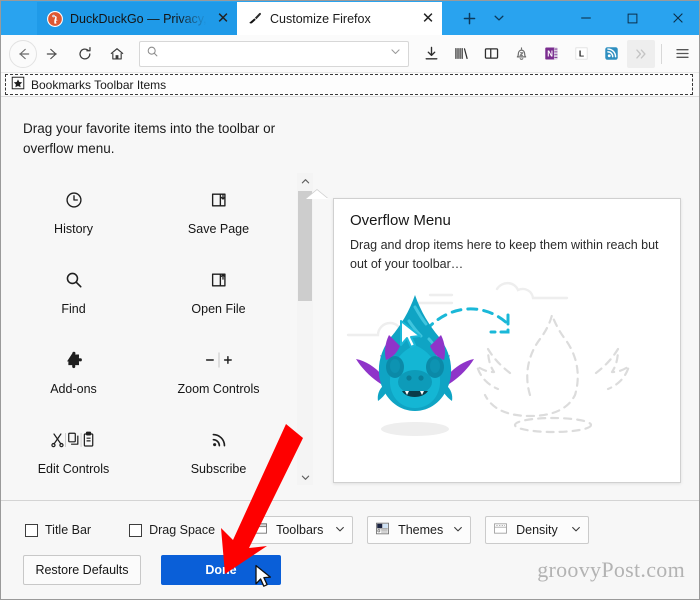 The width and height of the screenshot is (700, 600). What do you see at coordinates (74, 200) in the screenshot?
I see `clock-icon` at bounding box center [74, 200].